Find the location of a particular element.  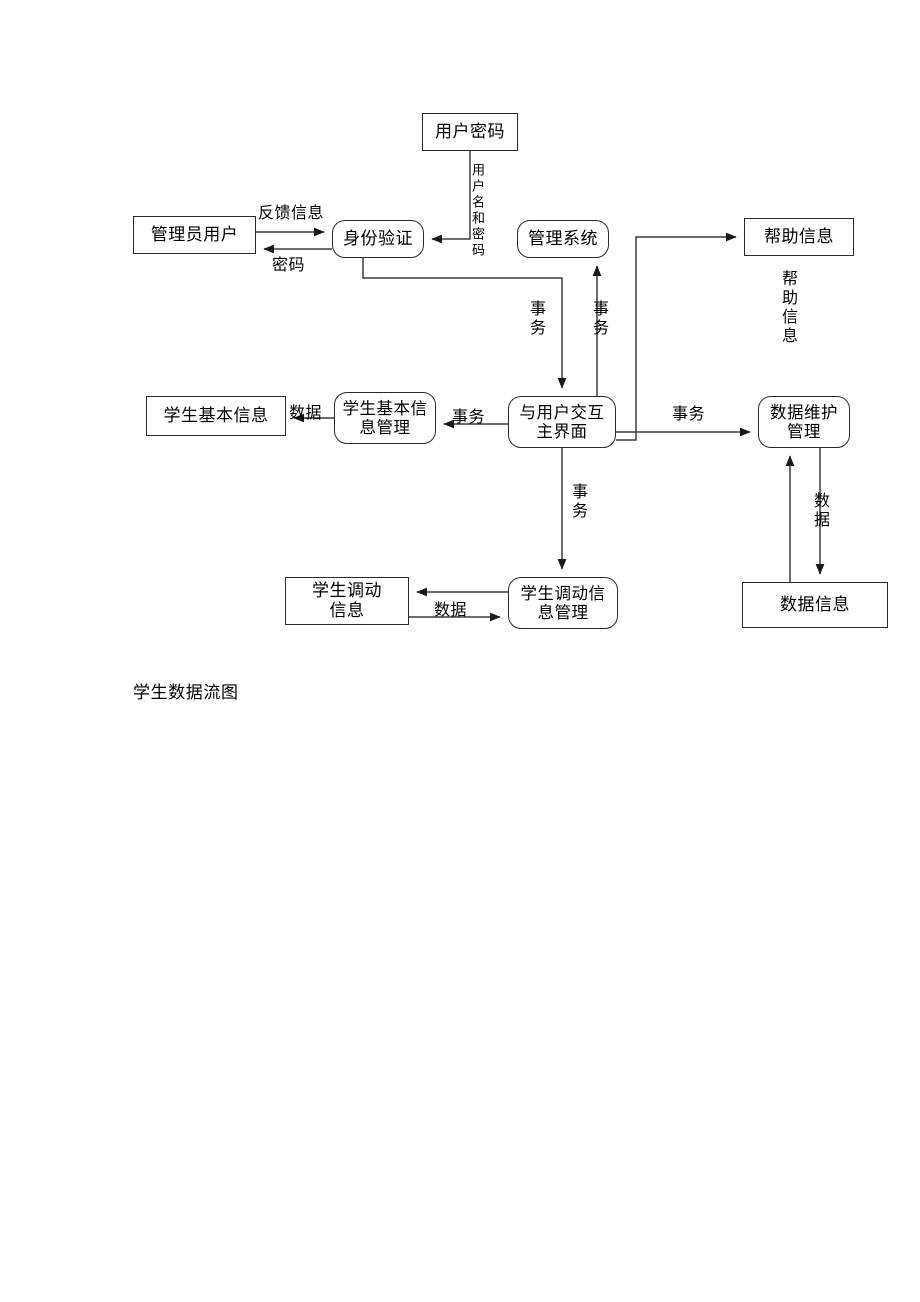

node-label: 数据维护 管理 is located at coordinates (804, 421).